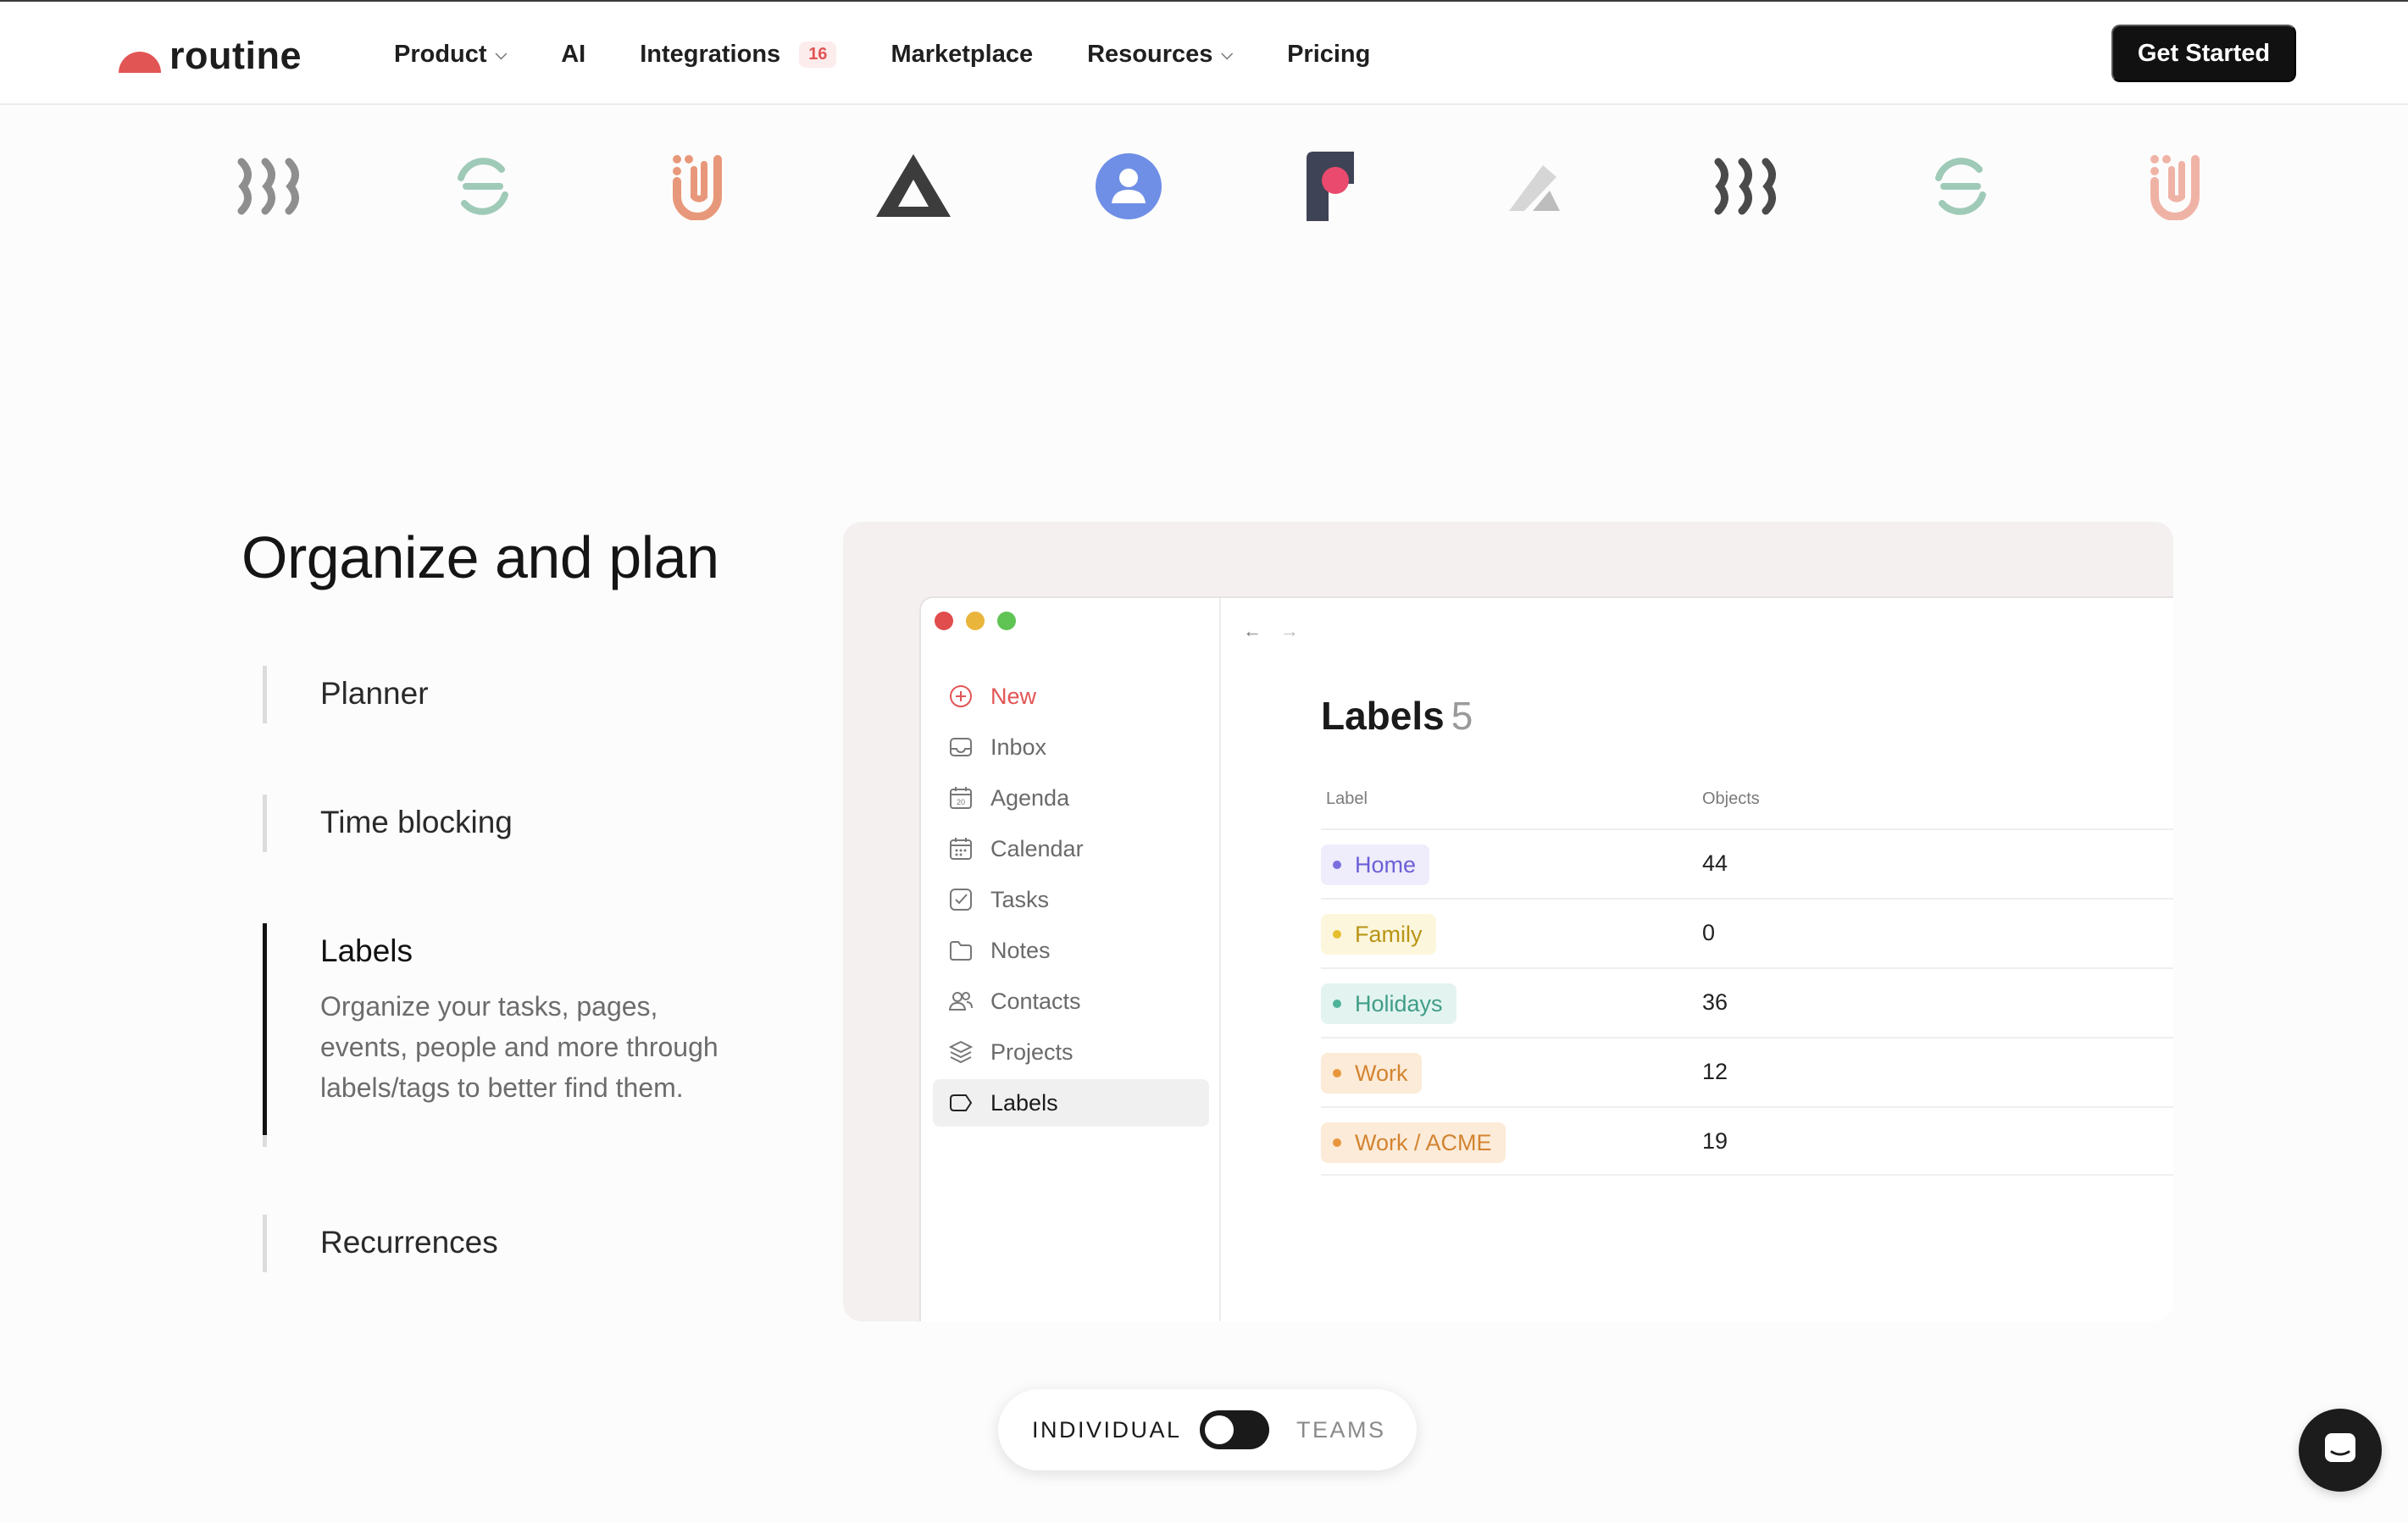 This screenshot has width=2408, height=1523. I want to click on table-row: Work 12, so click(1747, 1071).